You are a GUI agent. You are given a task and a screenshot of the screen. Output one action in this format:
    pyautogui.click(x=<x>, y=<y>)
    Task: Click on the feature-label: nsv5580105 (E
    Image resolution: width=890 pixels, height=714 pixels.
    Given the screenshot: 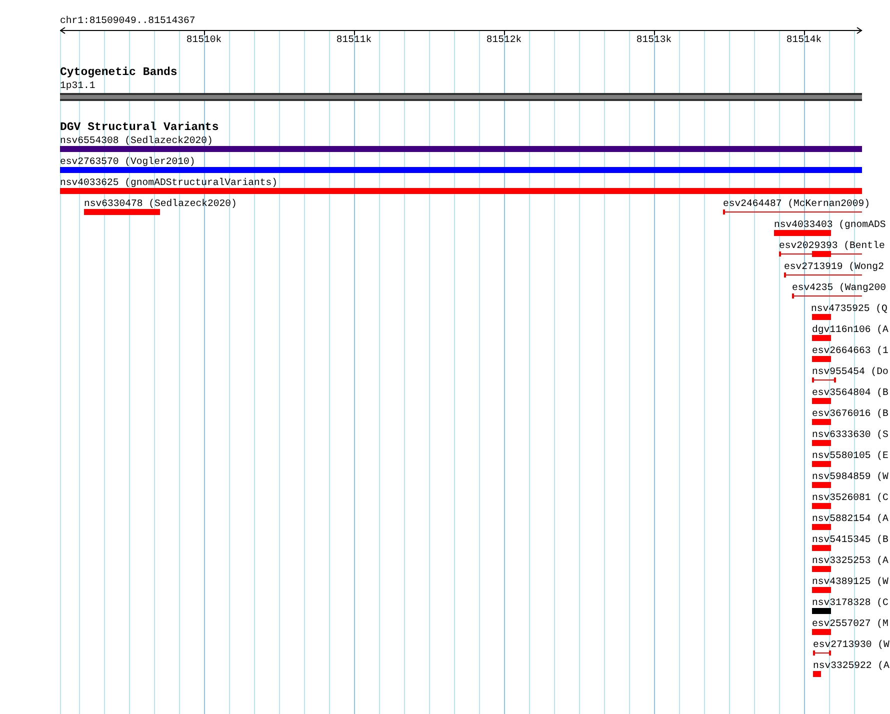 What is the action you would take?
    pyautogui.click(x=850, y=456)
    